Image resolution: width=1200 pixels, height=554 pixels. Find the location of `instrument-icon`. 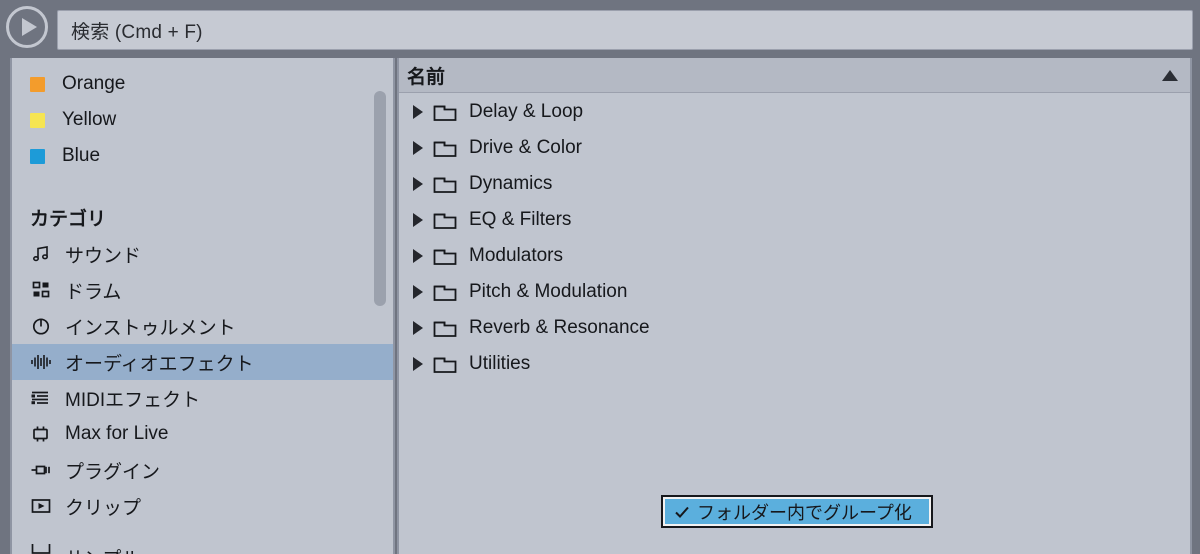

instrument-icon is located at coordinates (41, 326).